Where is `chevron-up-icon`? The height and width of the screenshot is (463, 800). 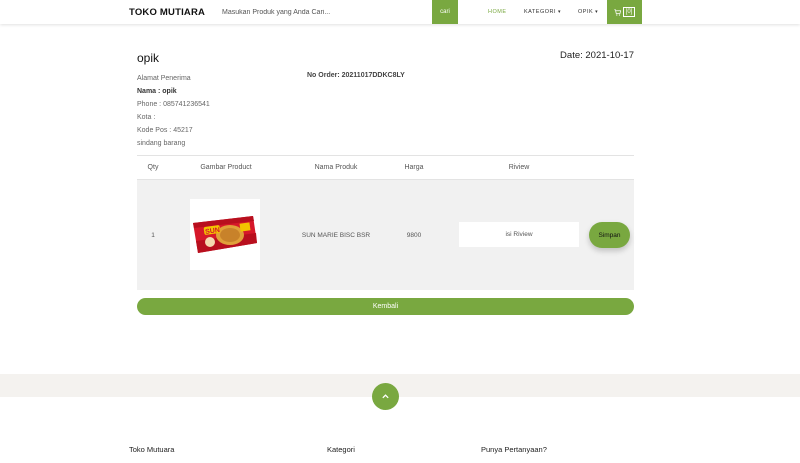
chevron-up-icon is located at coordinates (385, 396).